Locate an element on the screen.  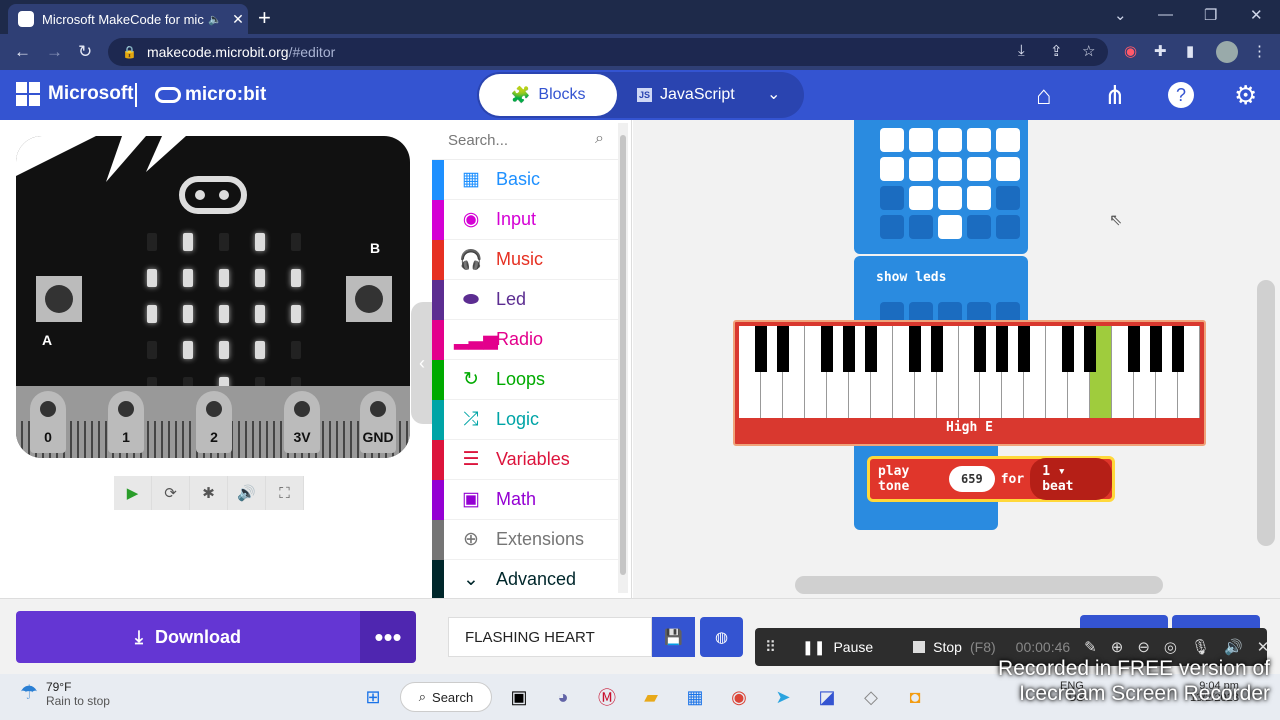
file-explorer-icon: ▰ is located at coordinates (651, 697).